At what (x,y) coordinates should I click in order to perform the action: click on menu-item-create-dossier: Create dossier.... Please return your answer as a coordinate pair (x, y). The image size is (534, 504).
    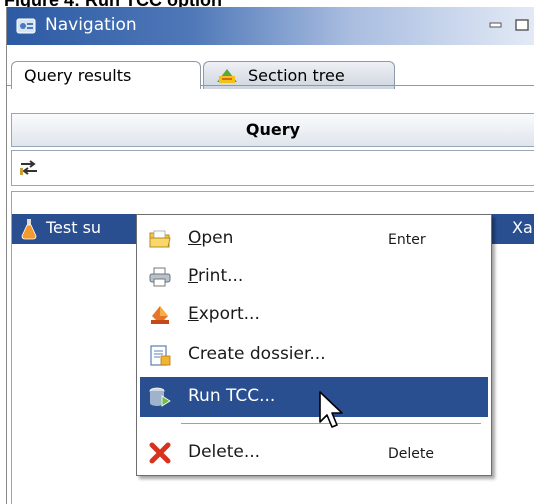
    Looking at the image, I should click on (314, 355).